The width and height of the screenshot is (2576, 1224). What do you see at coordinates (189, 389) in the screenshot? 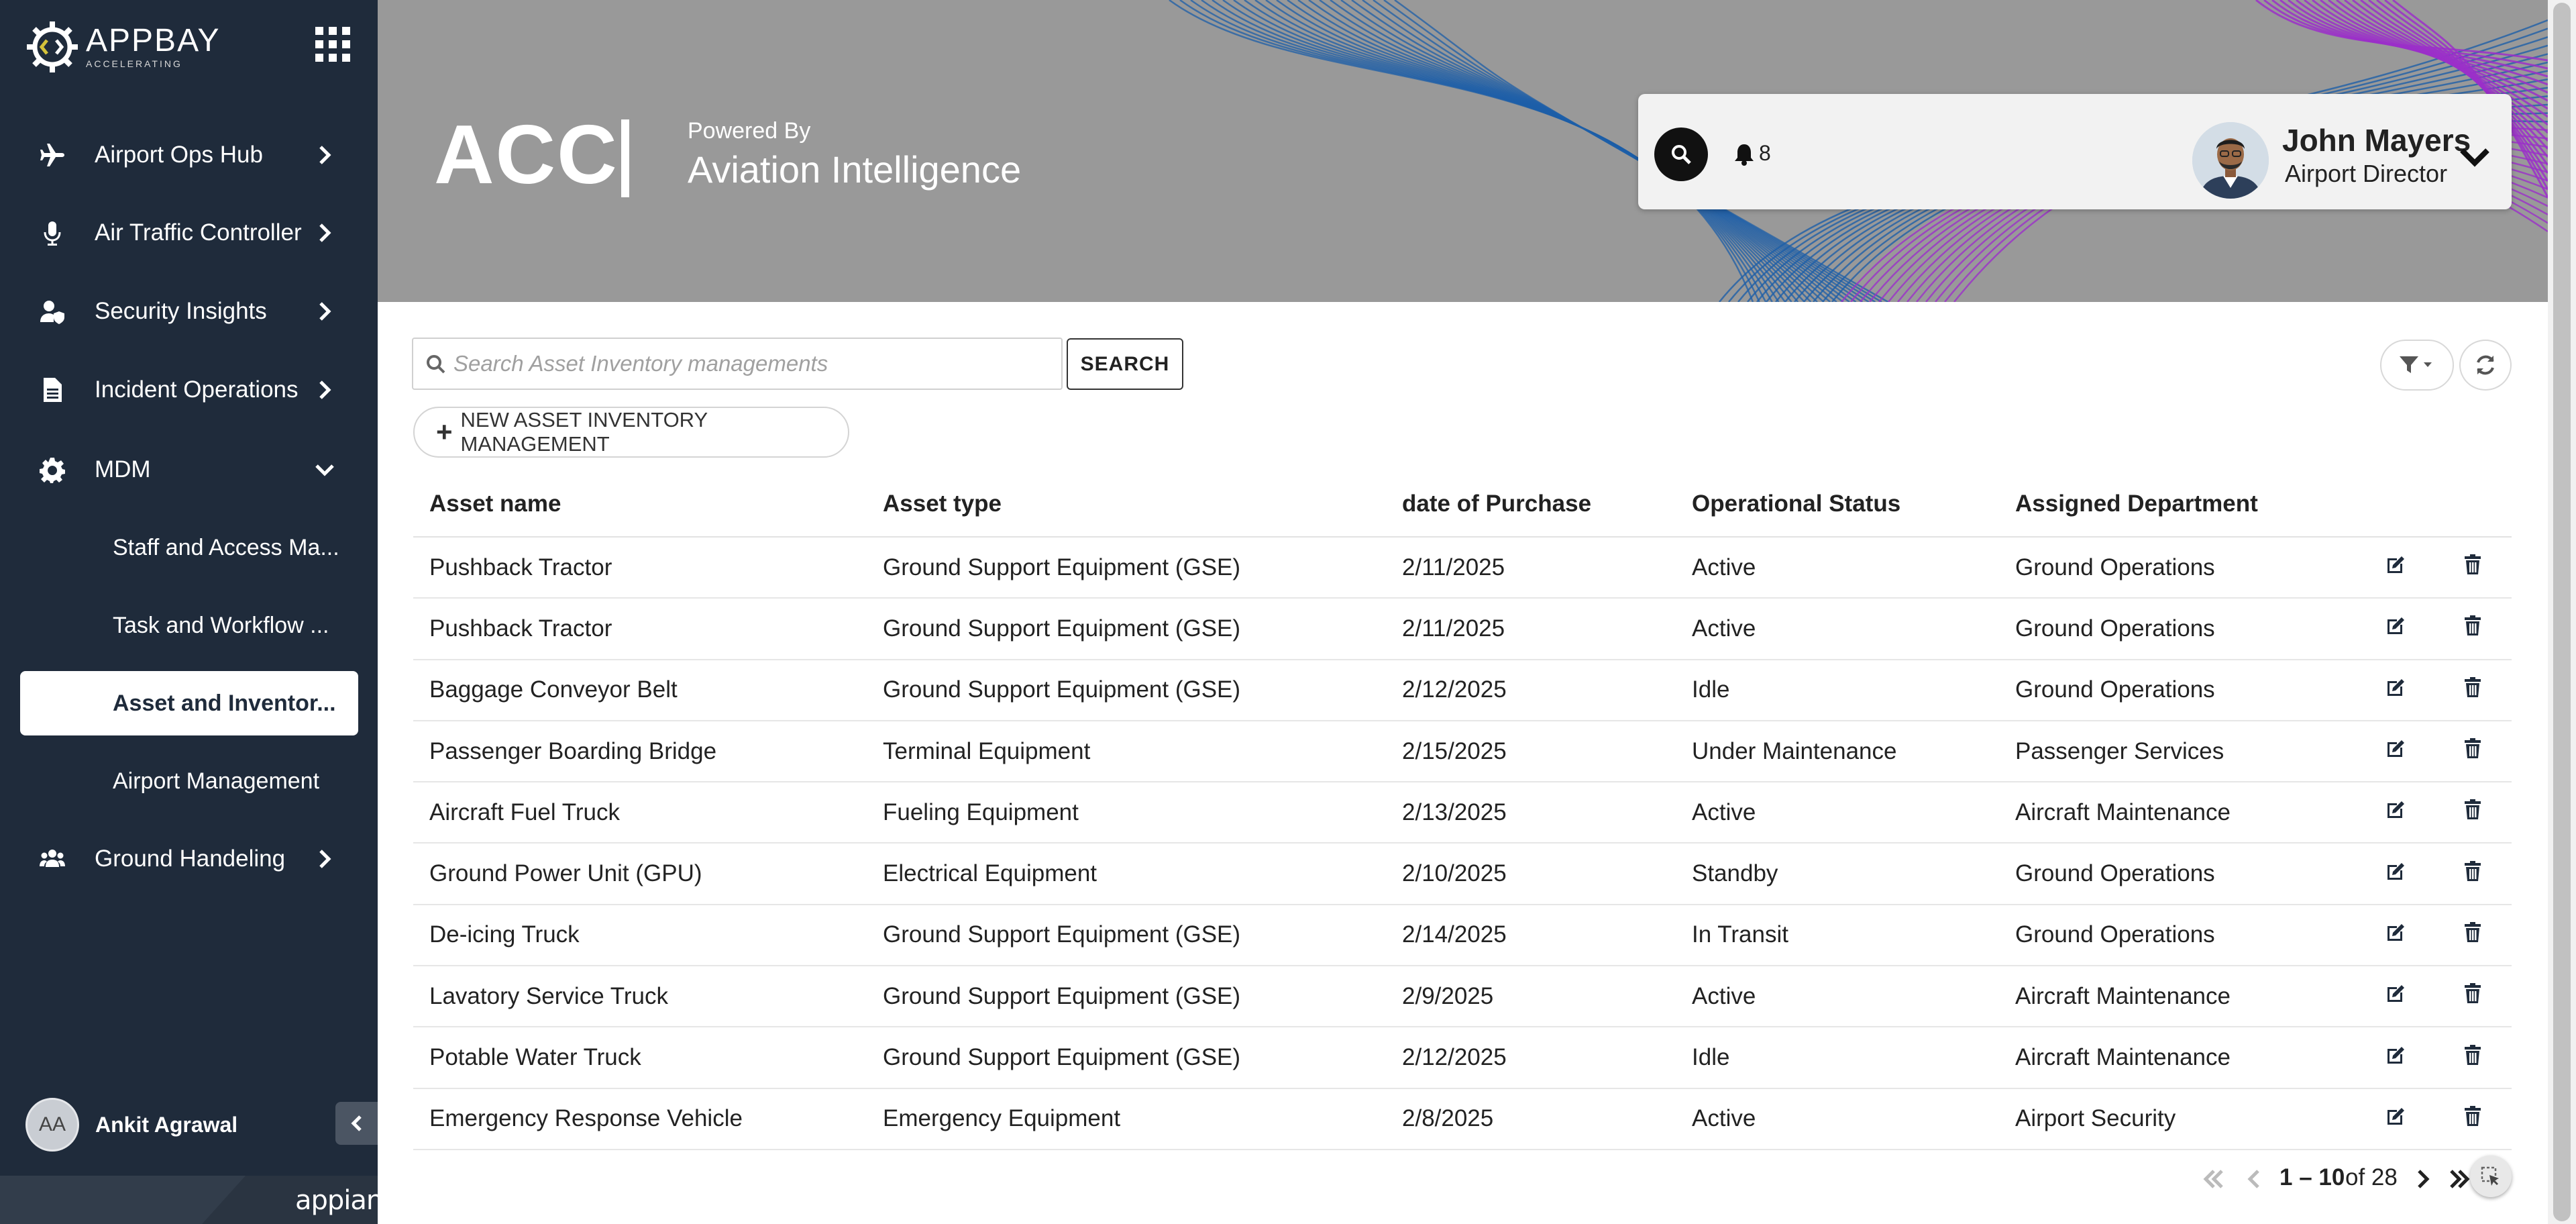
I see `sidebar-item-incident-operations: Incident Operations` at bounding box center [189, 389].